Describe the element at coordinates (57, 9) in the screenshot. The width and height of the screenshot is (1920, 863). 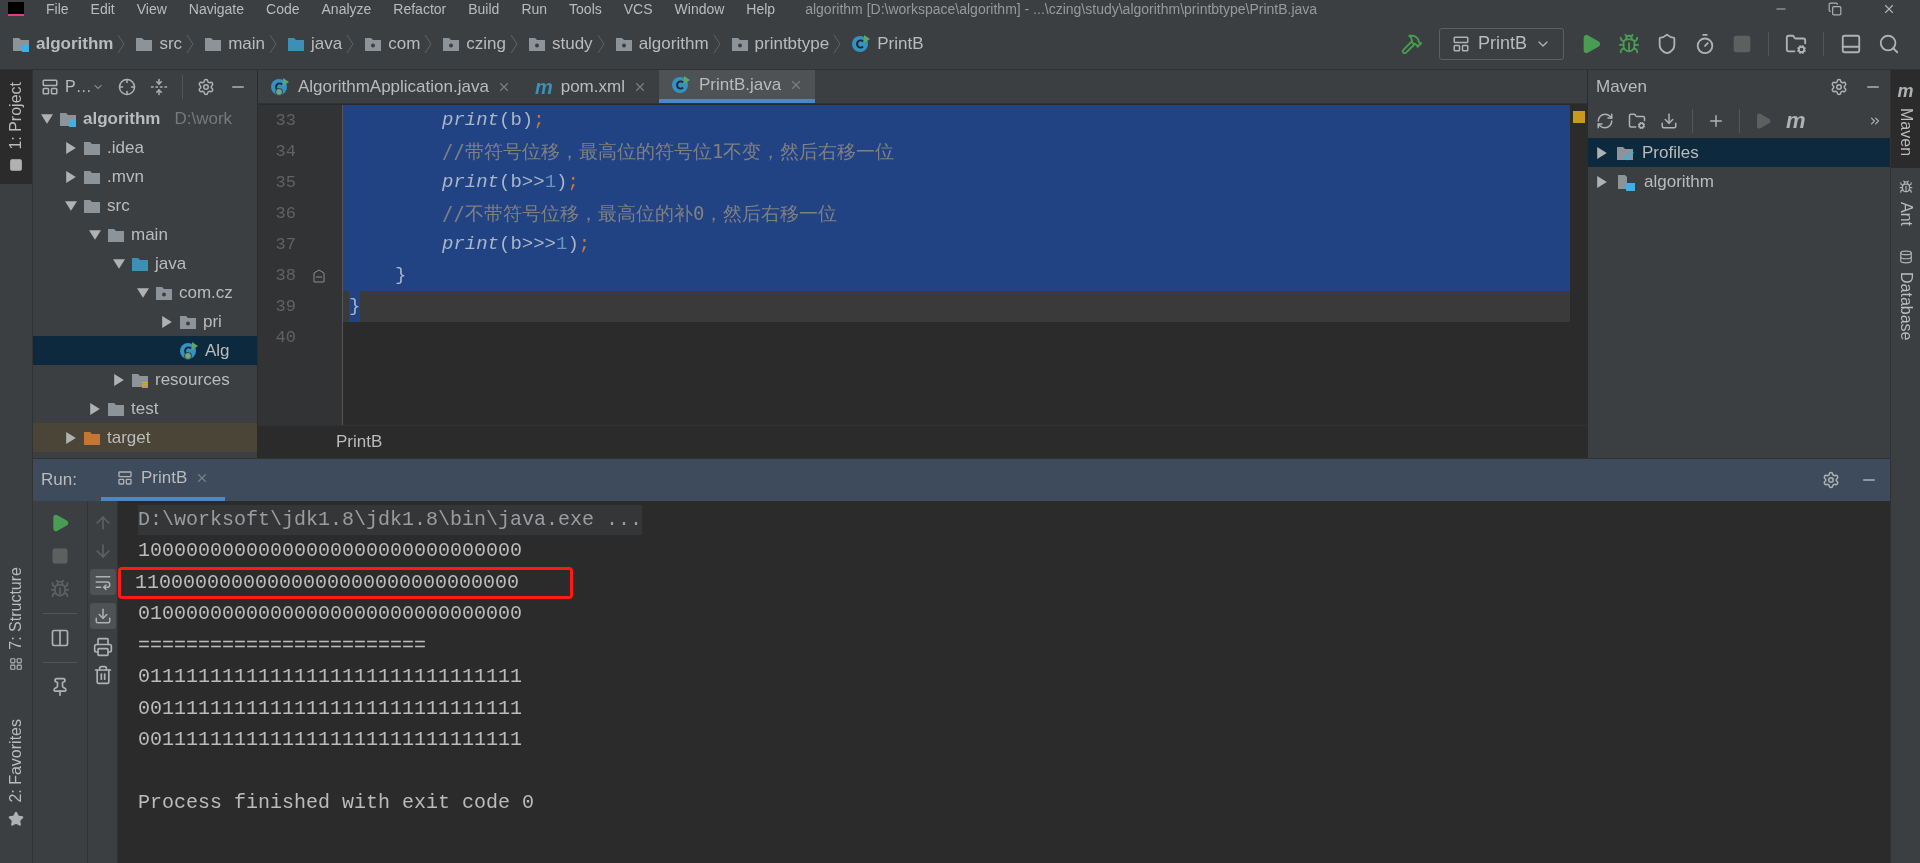
I see `menu-item: File` at that location.